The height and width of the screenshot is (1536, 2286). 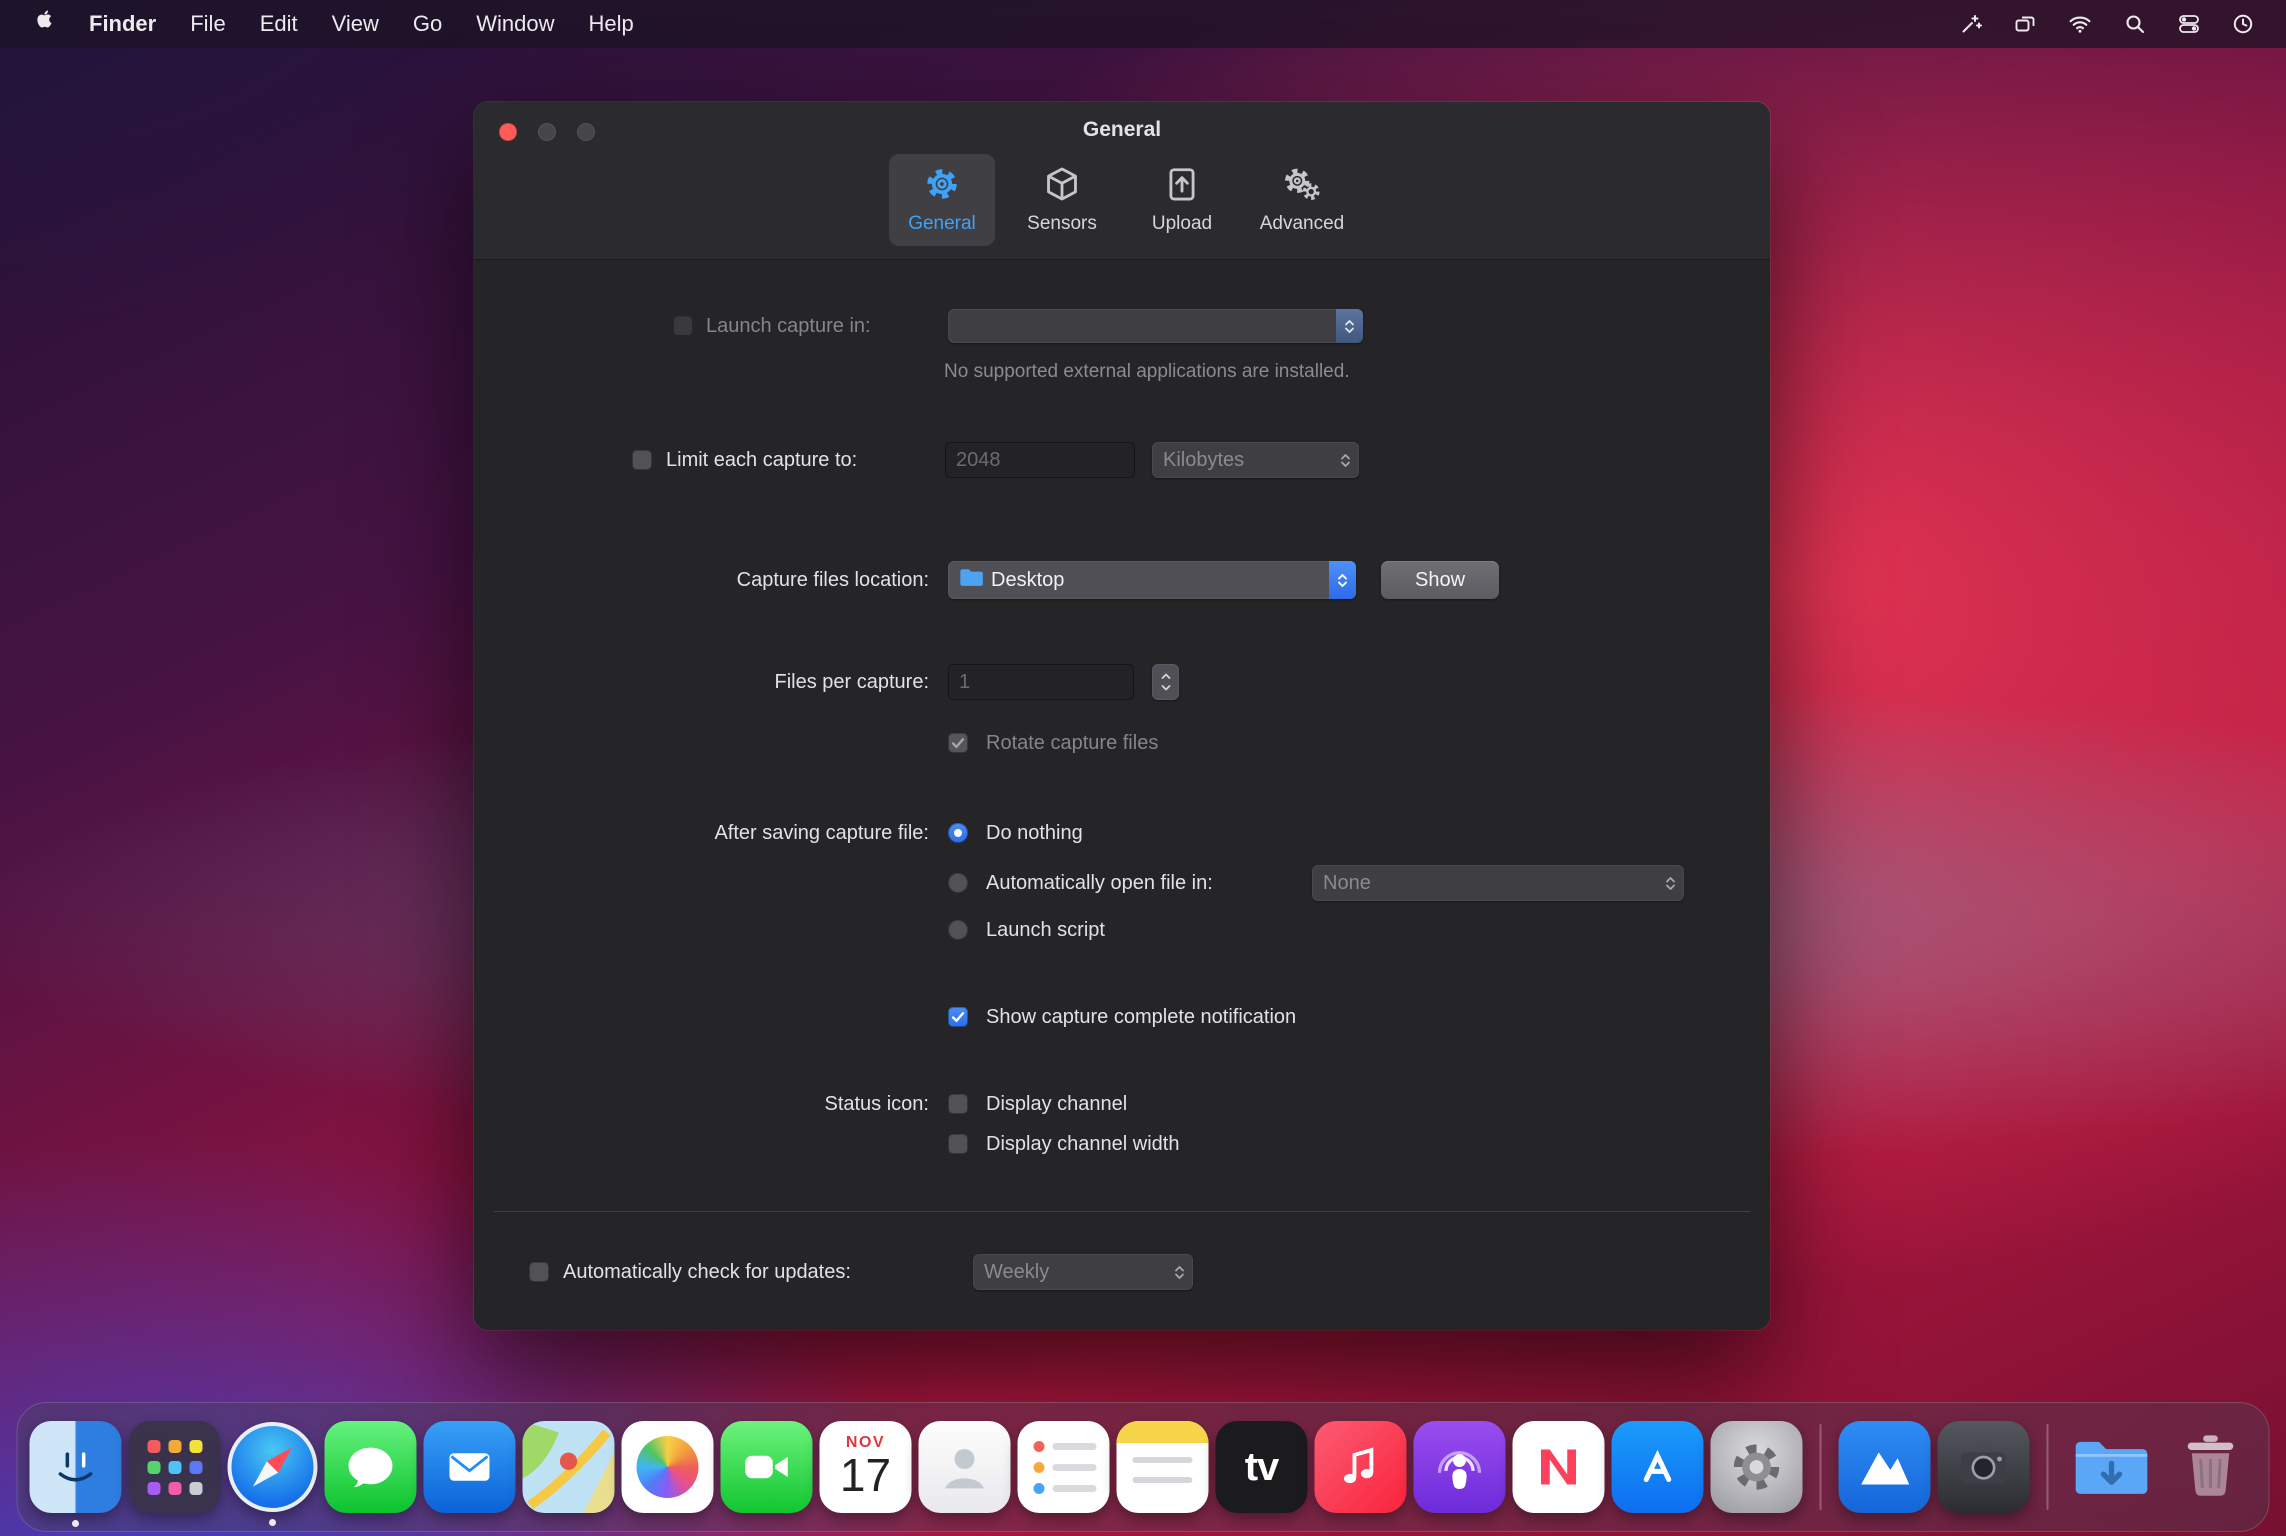 I want to click on open-file-in-label: Automatically open file in:, so click(x=1099, y=883).